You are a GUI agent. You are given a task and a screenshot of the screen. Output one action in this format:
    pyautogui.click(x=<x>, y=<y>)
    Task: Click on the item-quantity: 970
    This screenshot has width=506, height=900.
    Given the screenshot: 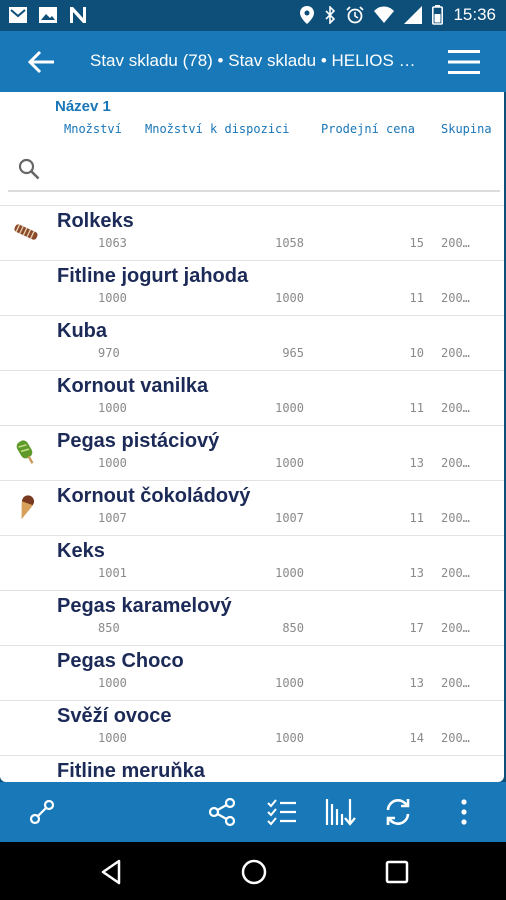 What is the action you would take?
    pyautogui.click(x=109, y=353)
    